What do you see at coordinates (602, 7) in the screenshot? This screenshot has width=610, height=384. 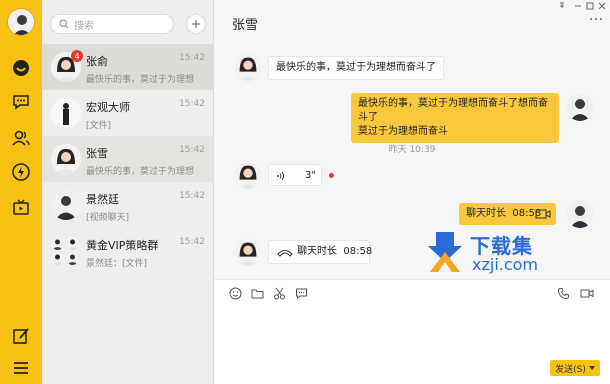 I see `close-icon` at bounding box center [602, 7].